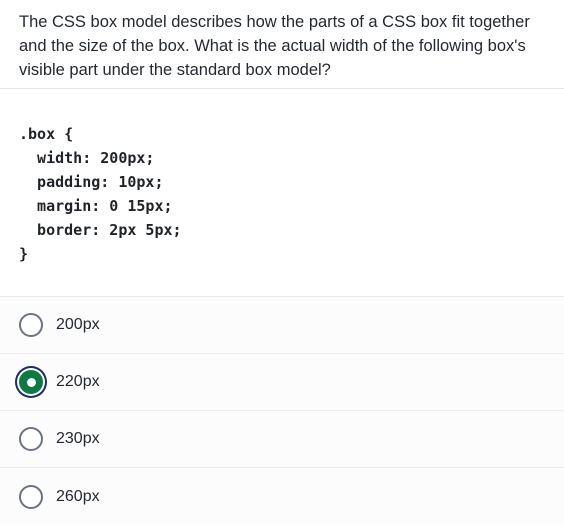  What do you see at coordinates (24, 254) in the screenshot?
I see `code-line: }` at bounding box center [24, 254].